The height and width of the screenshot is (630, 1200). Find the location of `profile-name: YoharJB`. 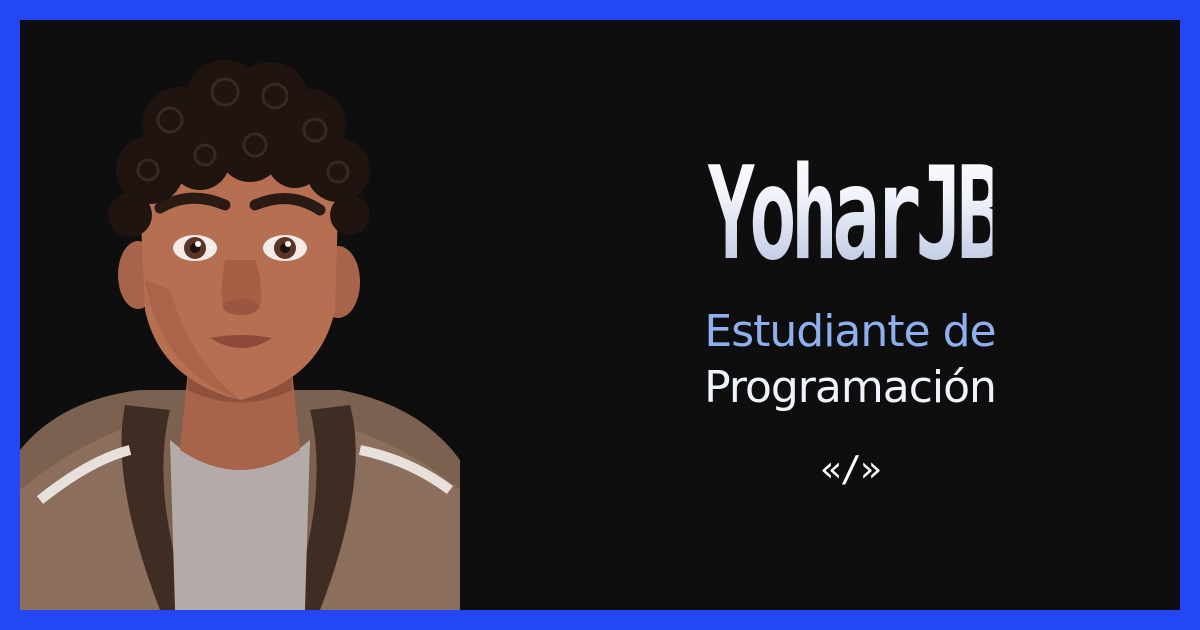

profile-name: YoharJB is located at coordinates (855, 215).